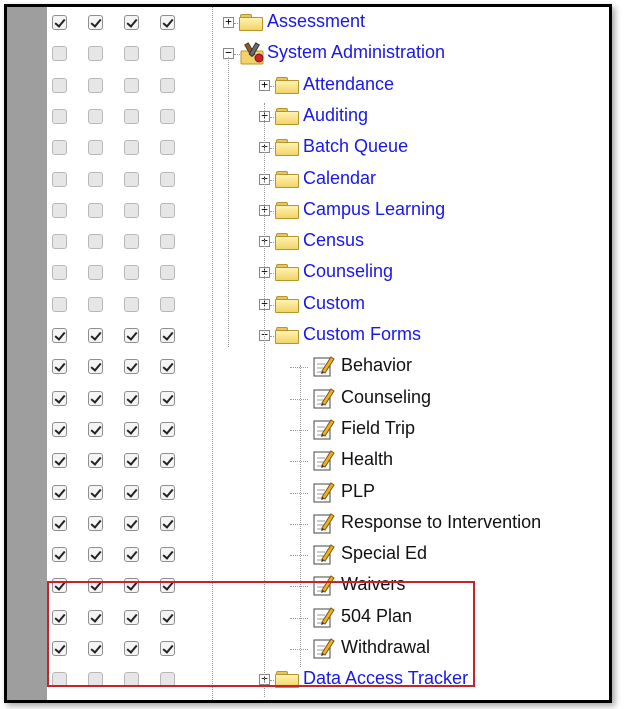  I want to click on tree-node-label: System Administration, so click(356, 52).